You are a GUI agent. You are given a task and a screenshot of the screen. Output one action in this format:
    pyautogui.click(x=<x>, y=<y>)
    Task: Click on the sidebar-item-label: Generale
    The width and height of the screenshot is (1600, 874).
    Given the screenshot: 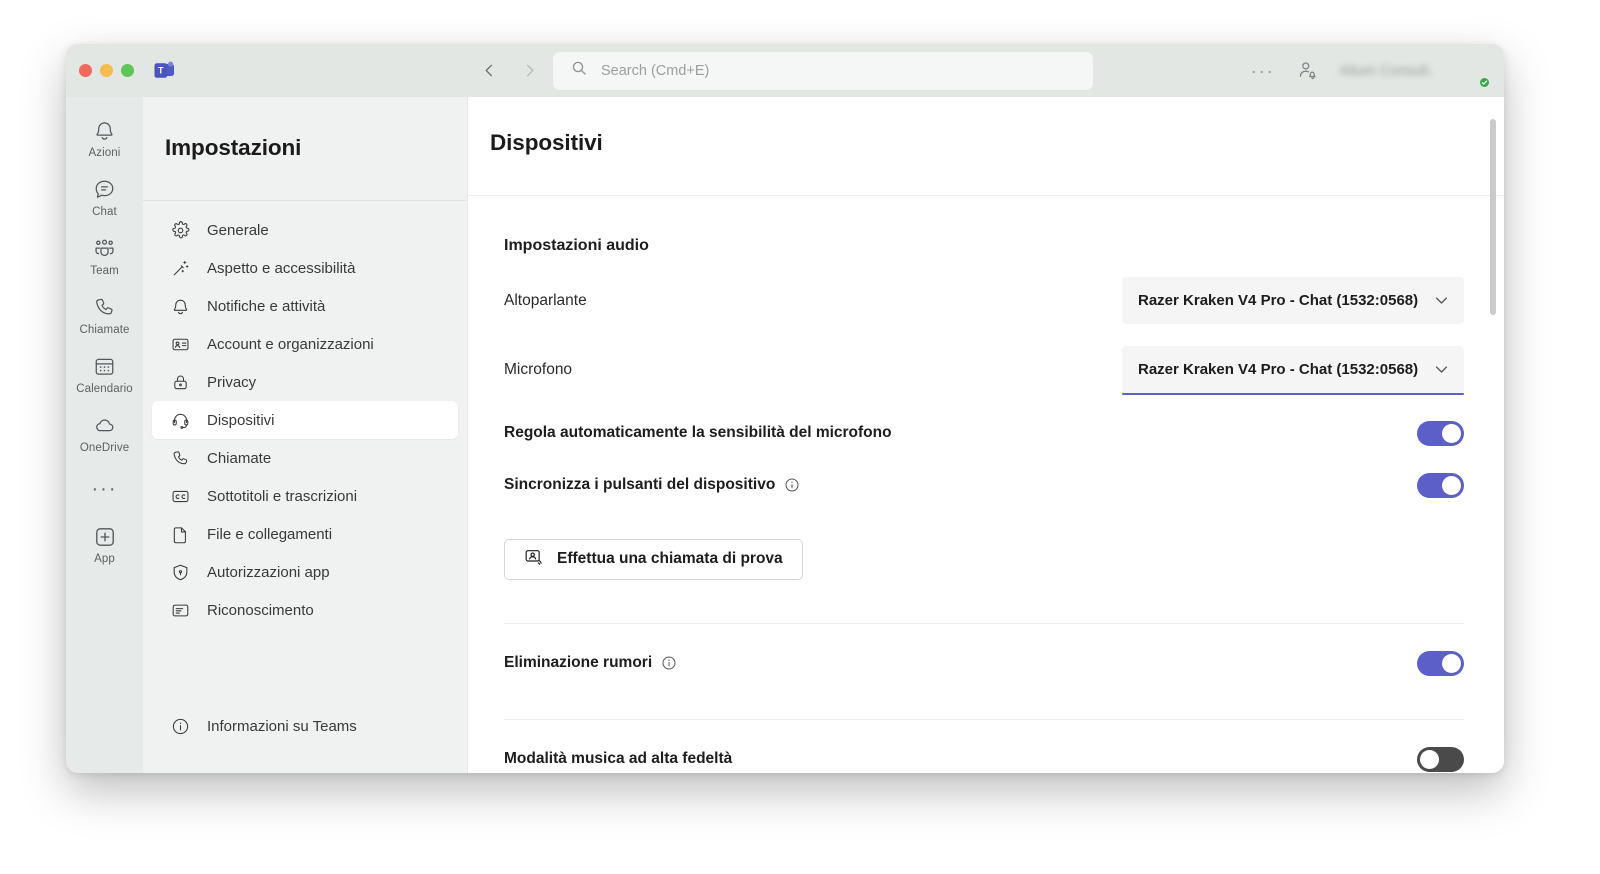 What is the action you would take?
    pyautogui.click(x=238, y=230)
    